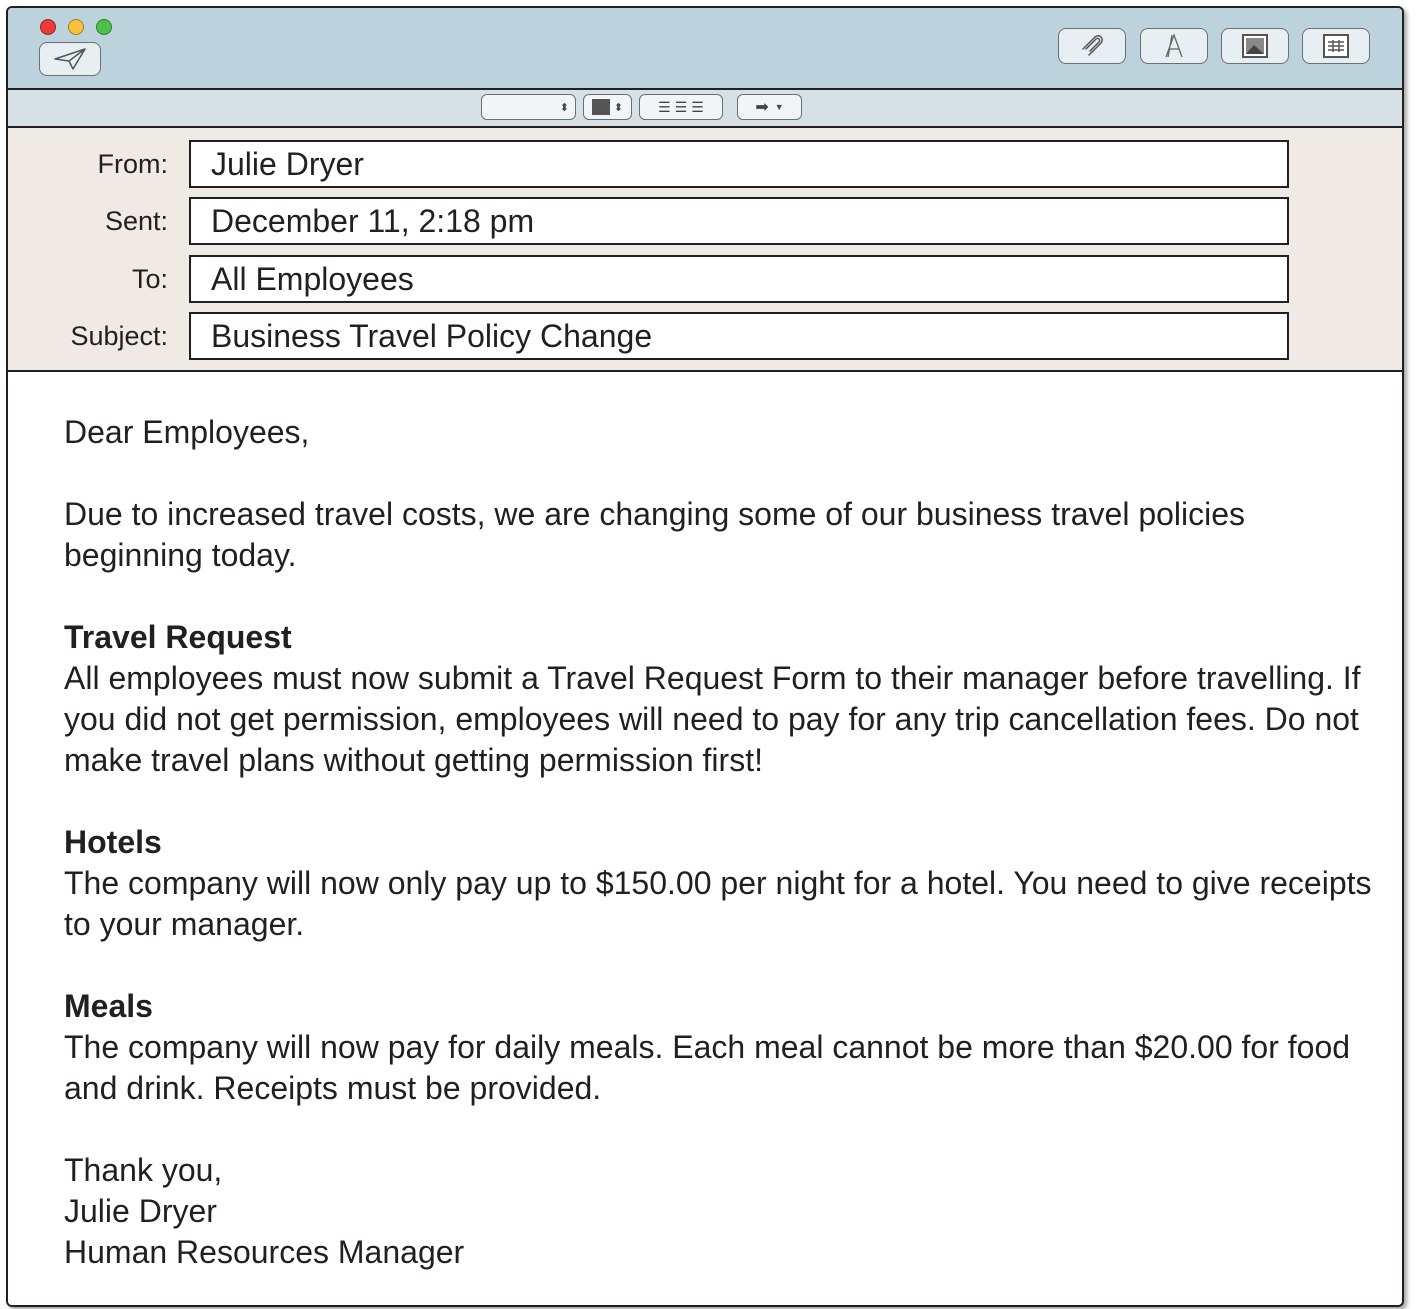 The height and width of the screenshot is (1309, 1416). Describe the element at coordinates (104, 27) in the screenshot. I see `zoom-window-button` at that location.